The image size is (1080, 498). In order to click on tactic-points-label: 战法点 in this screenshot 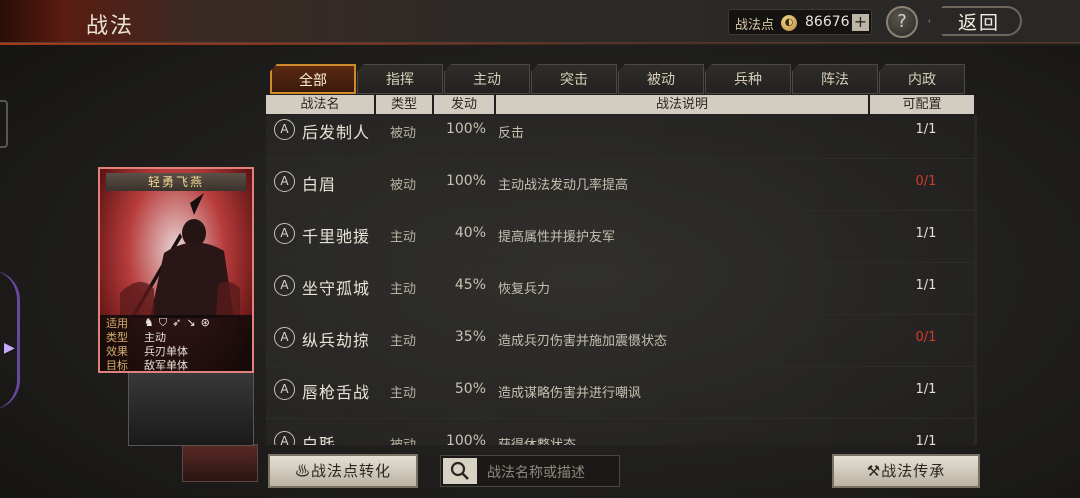, I will do `click(755, 25)`.